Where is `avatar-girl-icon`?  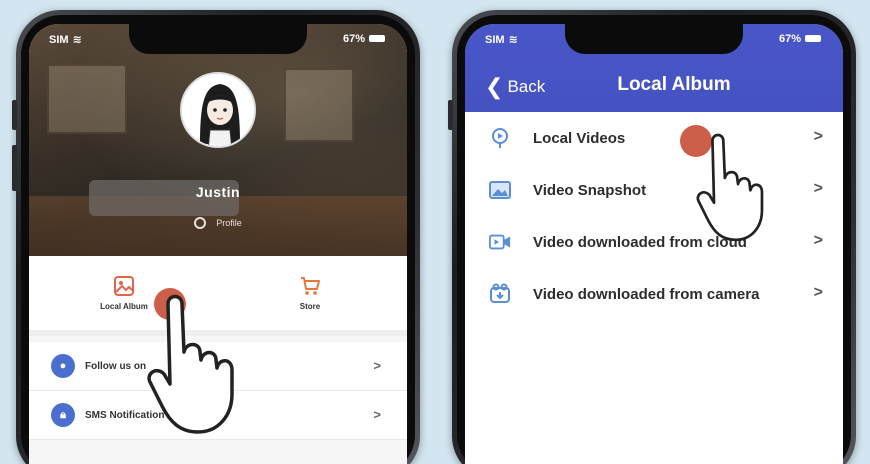 avatar-girl-icon is located at coordinates (218, 110).